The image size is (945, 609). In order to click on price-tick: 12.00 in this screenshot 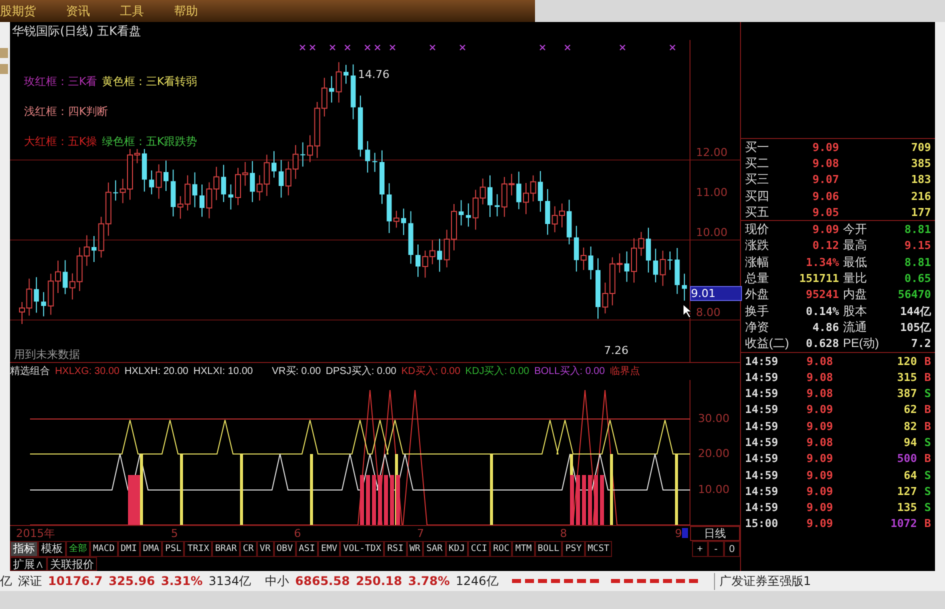, I will do `click(712, 152)`.